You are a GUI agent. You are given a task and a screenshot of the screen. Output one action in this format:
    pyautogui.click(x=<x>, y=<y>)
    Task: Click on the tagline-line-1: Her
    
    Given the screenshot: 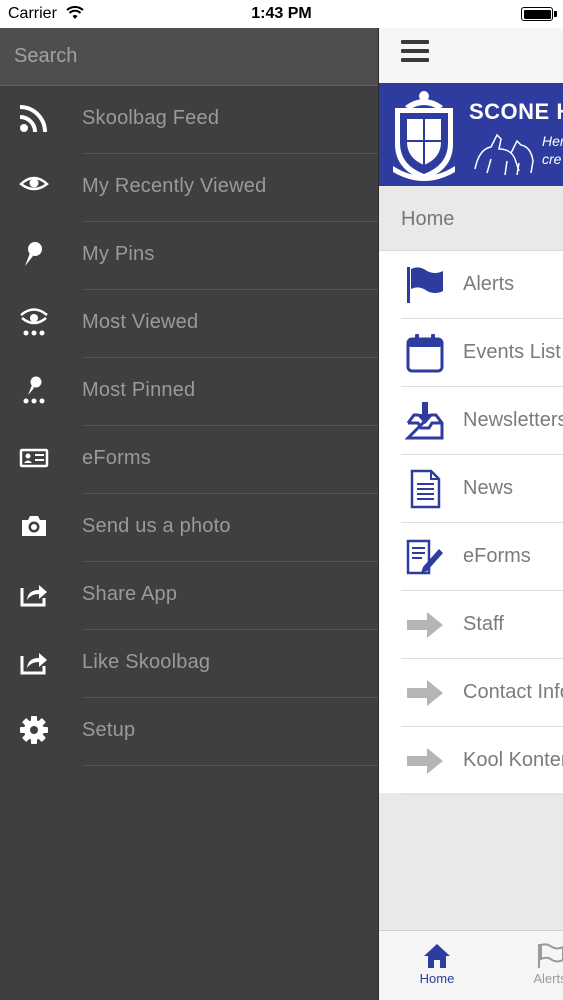 What is the action you would take?
    pyautogui.click(x=552, y=141)
    